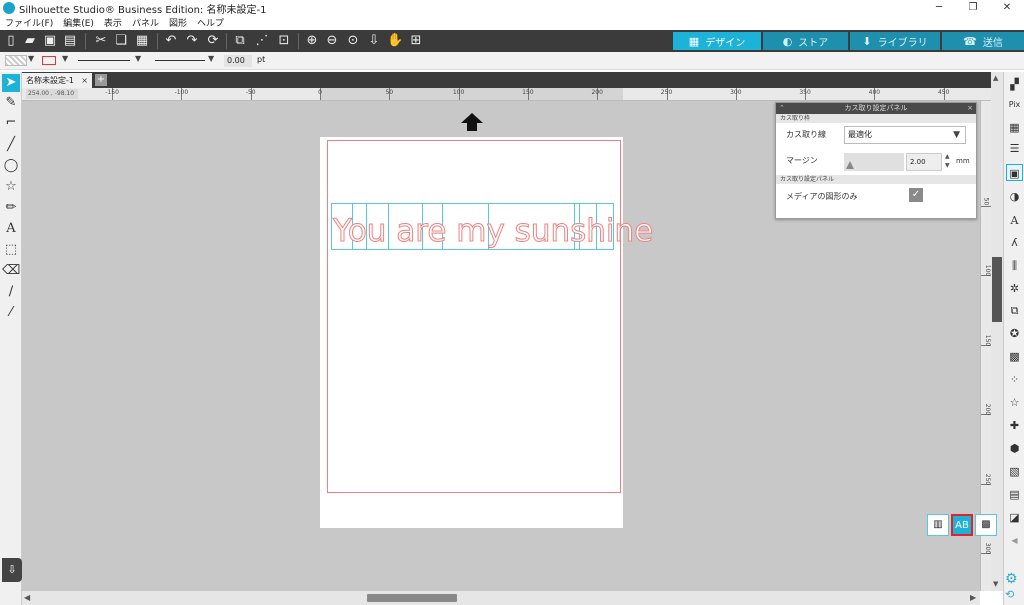  Describe the element at coordinates (312, 41) in the screenshot. I see `zoom-in-icon: ⊕` at that location.